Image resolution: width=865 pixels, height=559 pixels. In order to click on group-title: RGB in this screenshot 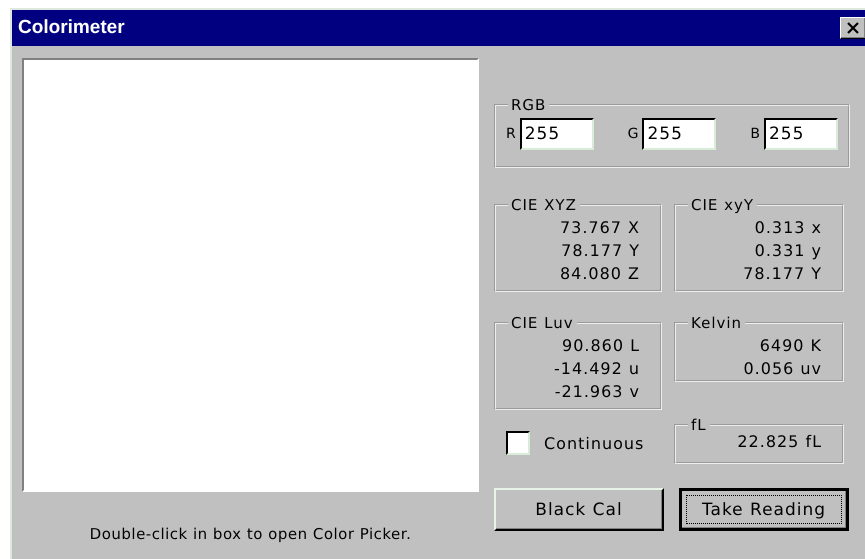, I will do `click(529, 105)`.